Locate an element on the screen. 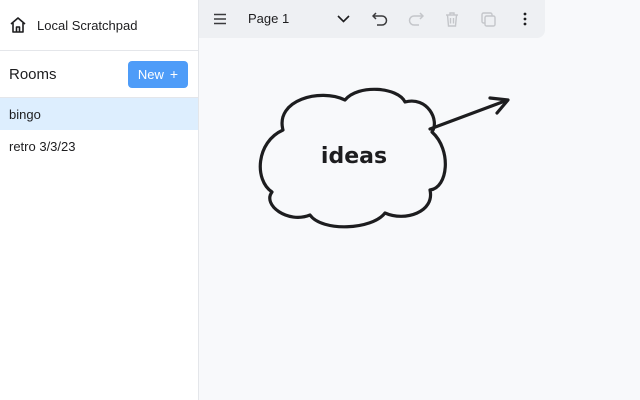 Image resolution: width=640 pixels, height=400 pixels. rooms-title: Rooms is located at coordinates (33, 74).